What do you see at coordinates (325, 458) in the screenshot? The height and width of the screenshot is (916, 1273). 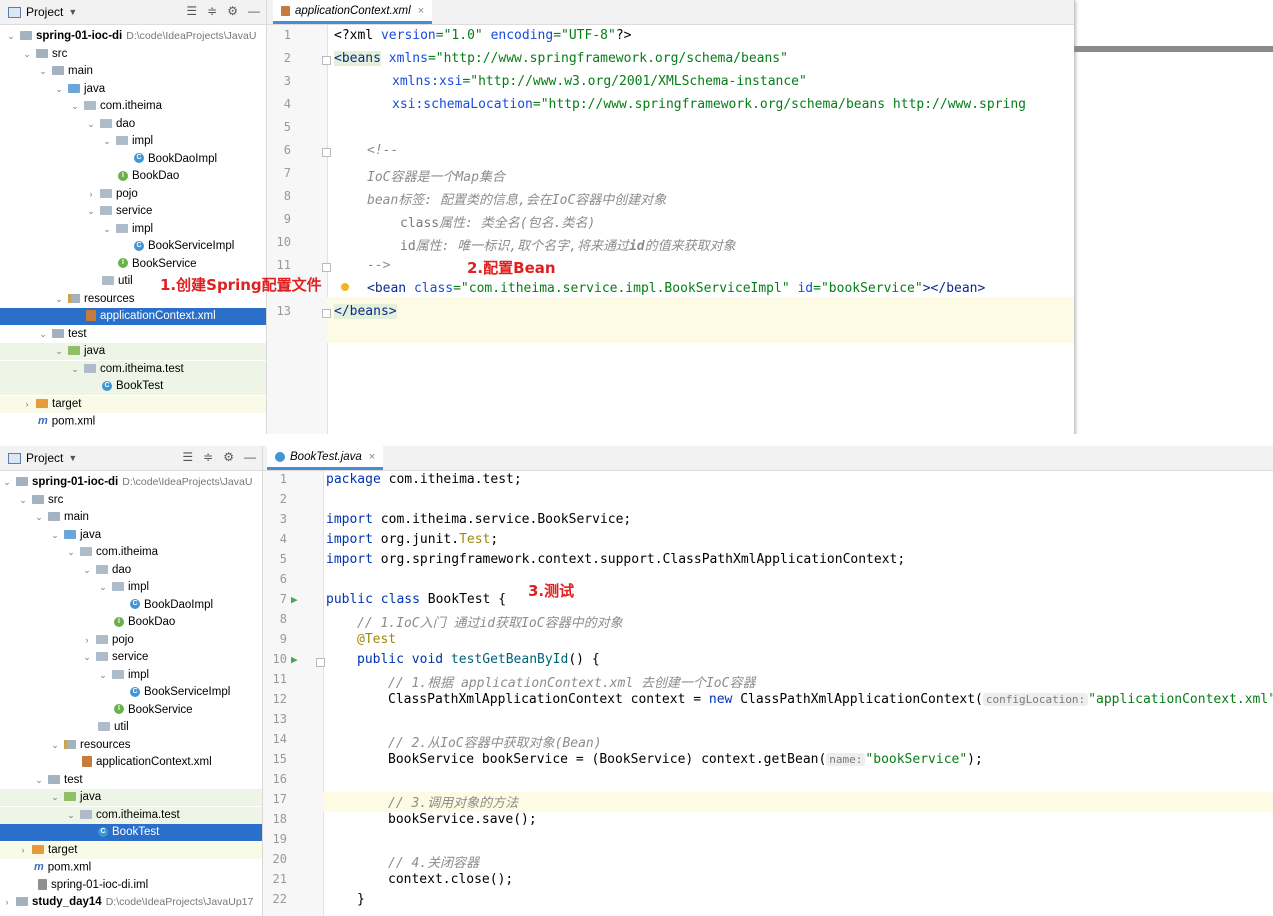 I see `tab-booktest-java: BookTest.java ×` at bounding box center [325, 458].